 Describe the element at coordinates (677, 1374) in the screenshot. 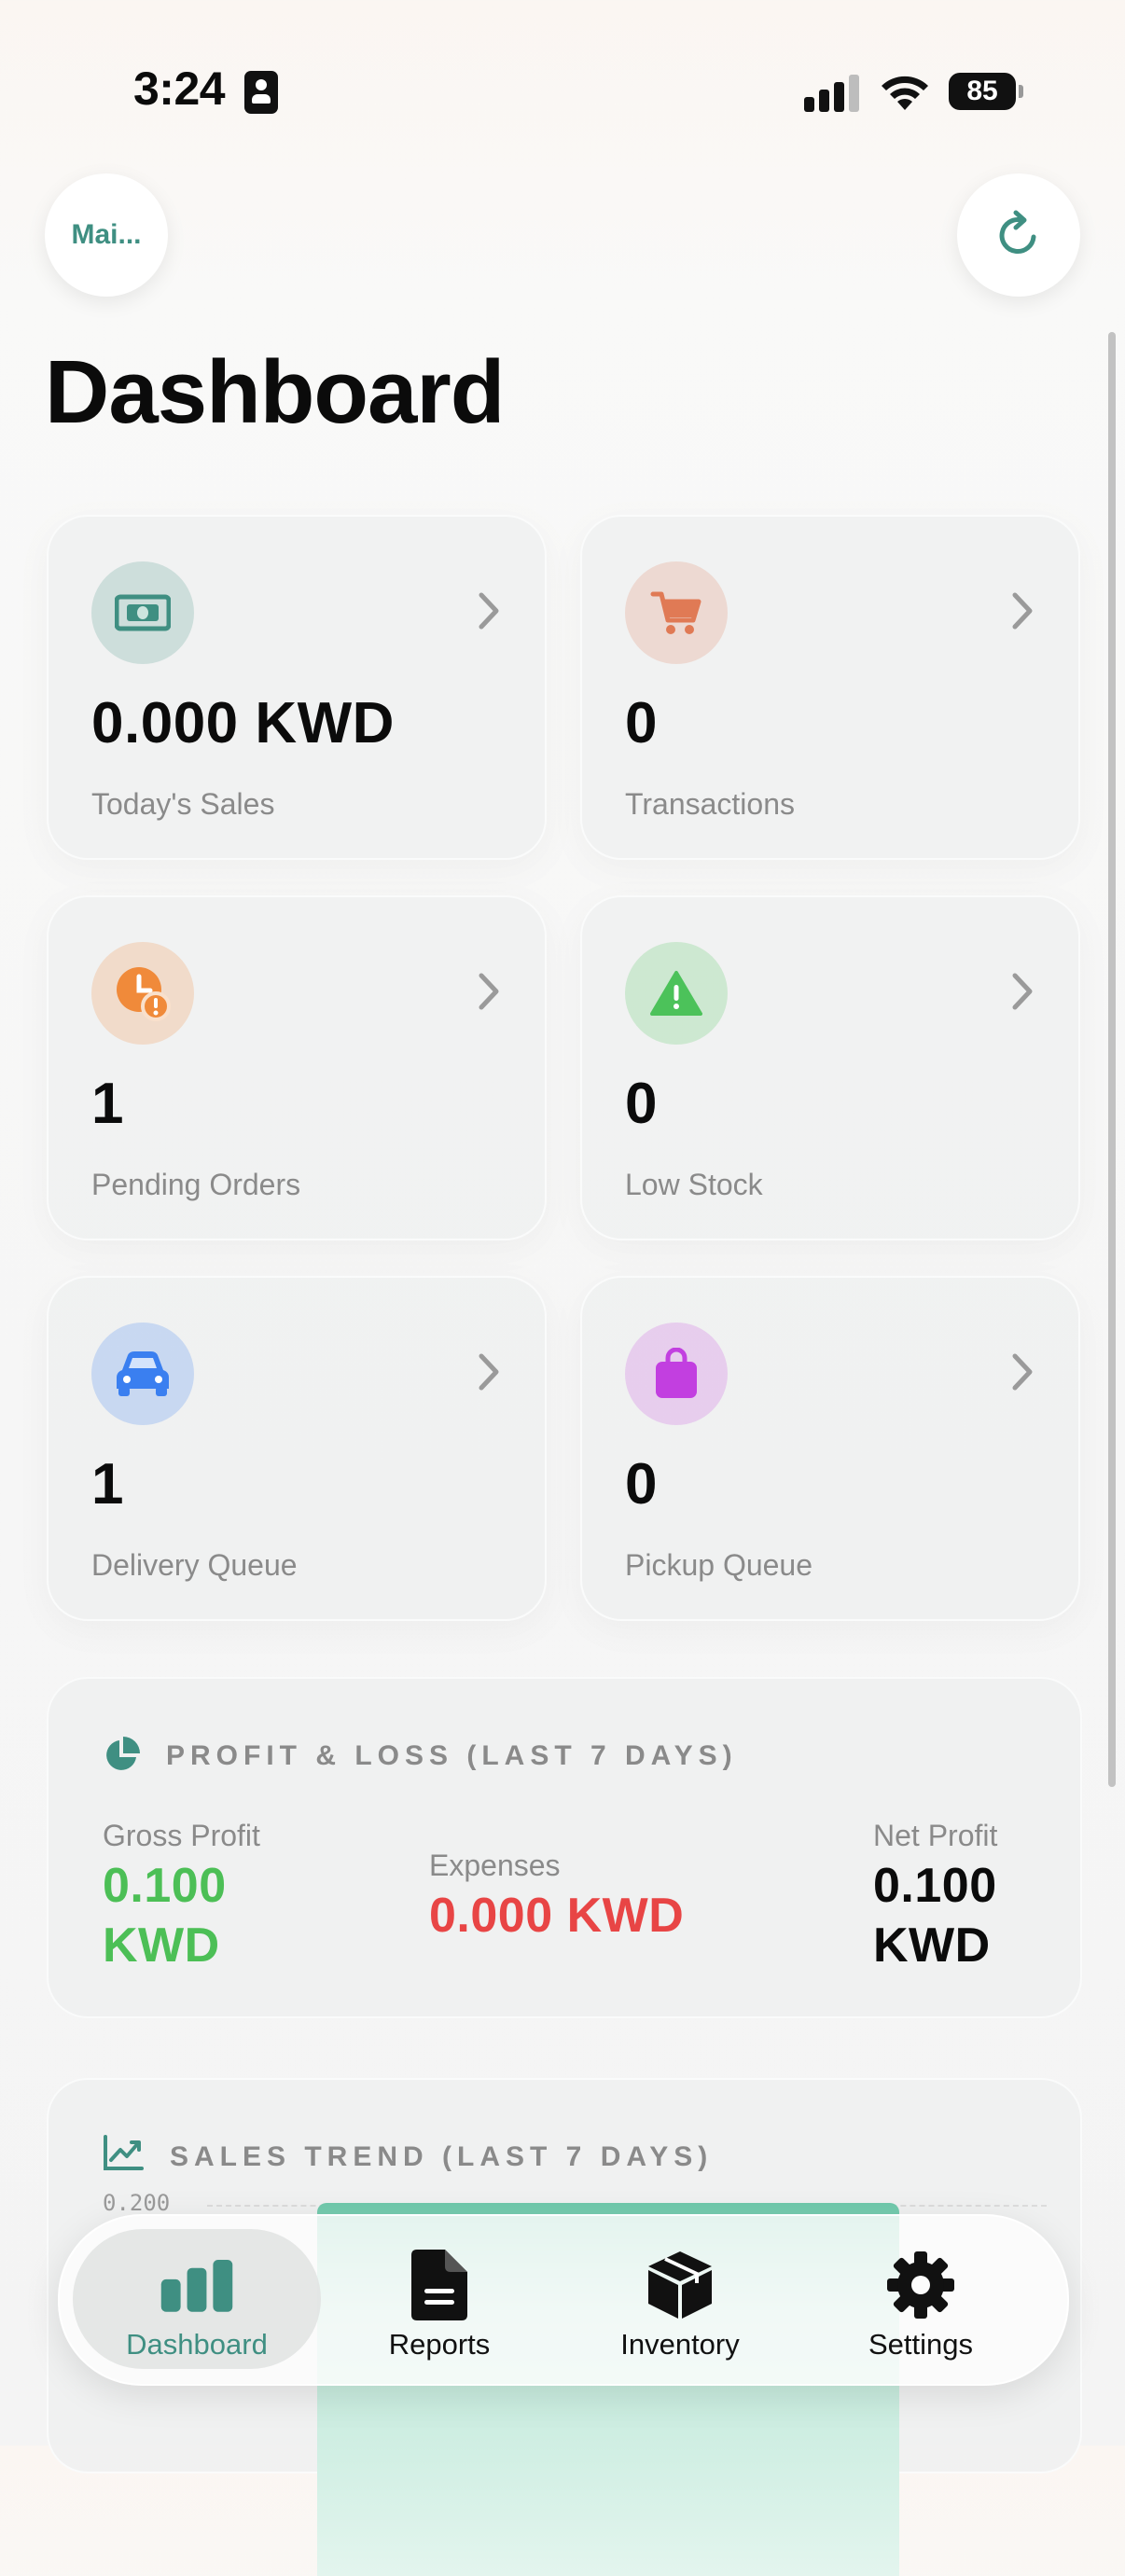

I see `bag-icon` at that location.